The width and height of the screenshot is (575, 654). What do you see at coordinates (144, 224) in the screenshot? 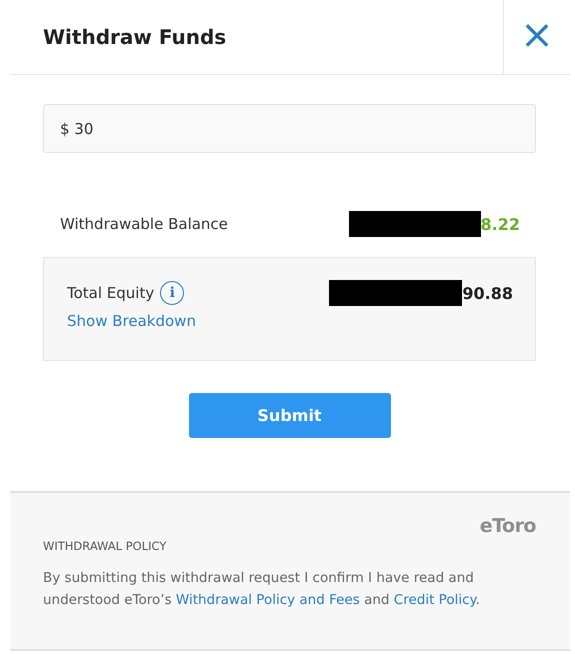
I see `balance-label: Withdrawable Balance` at bounding box center [144, 224].